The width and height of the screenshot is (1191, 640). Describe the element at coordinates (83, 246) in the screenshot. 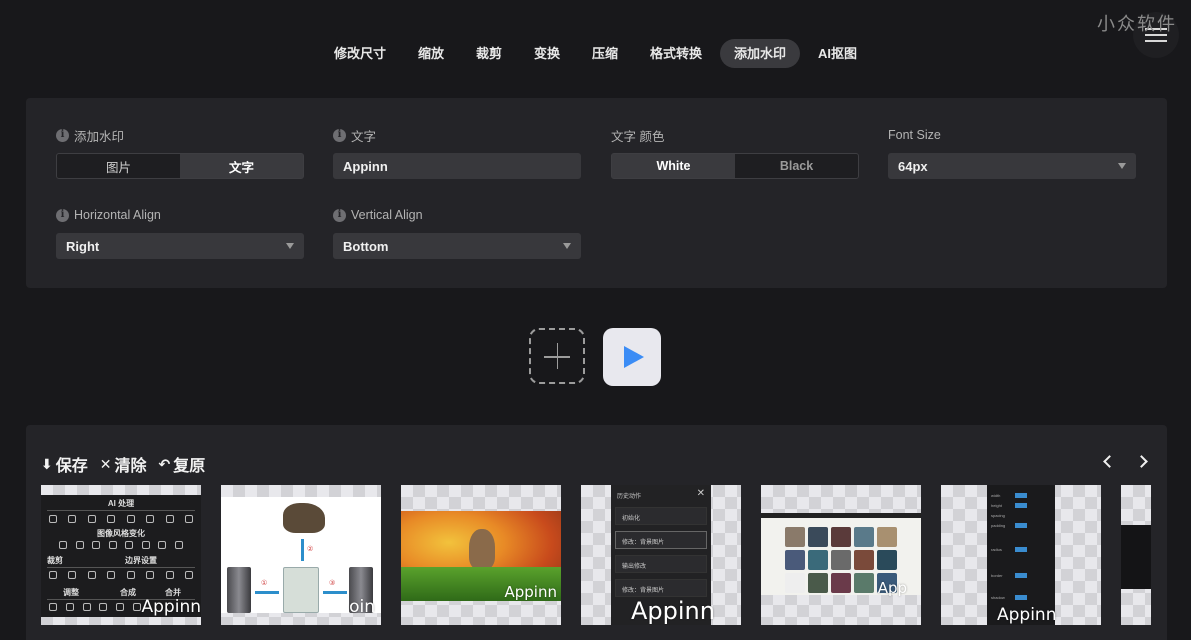

I see `horizontal-align-value: Right` at that location.